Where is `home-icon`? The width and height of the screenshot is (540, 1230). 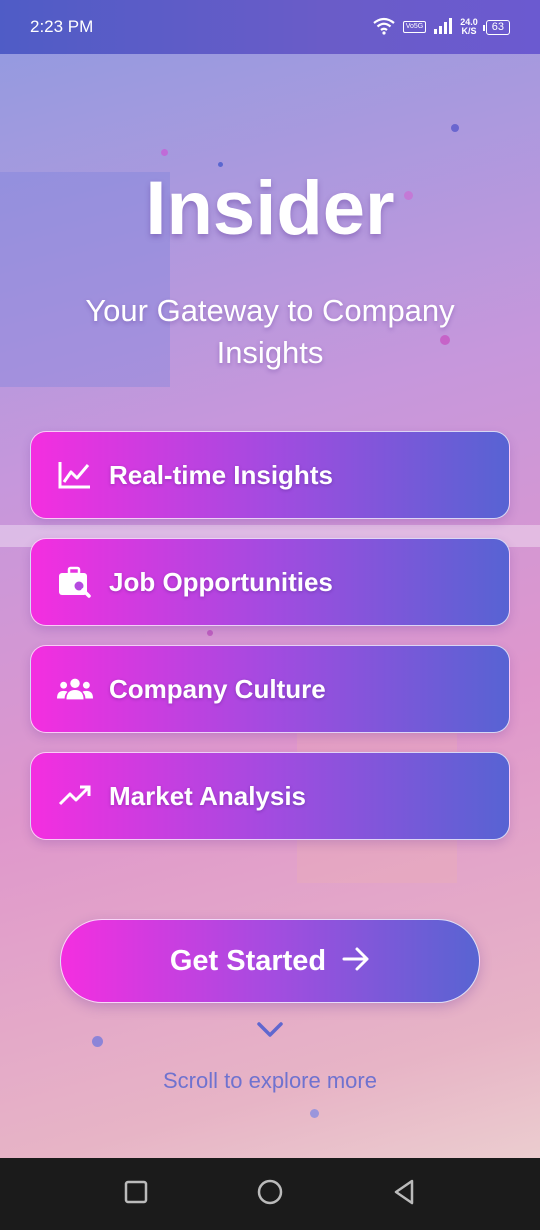
home-icon is located at coordinates (270, 1194).